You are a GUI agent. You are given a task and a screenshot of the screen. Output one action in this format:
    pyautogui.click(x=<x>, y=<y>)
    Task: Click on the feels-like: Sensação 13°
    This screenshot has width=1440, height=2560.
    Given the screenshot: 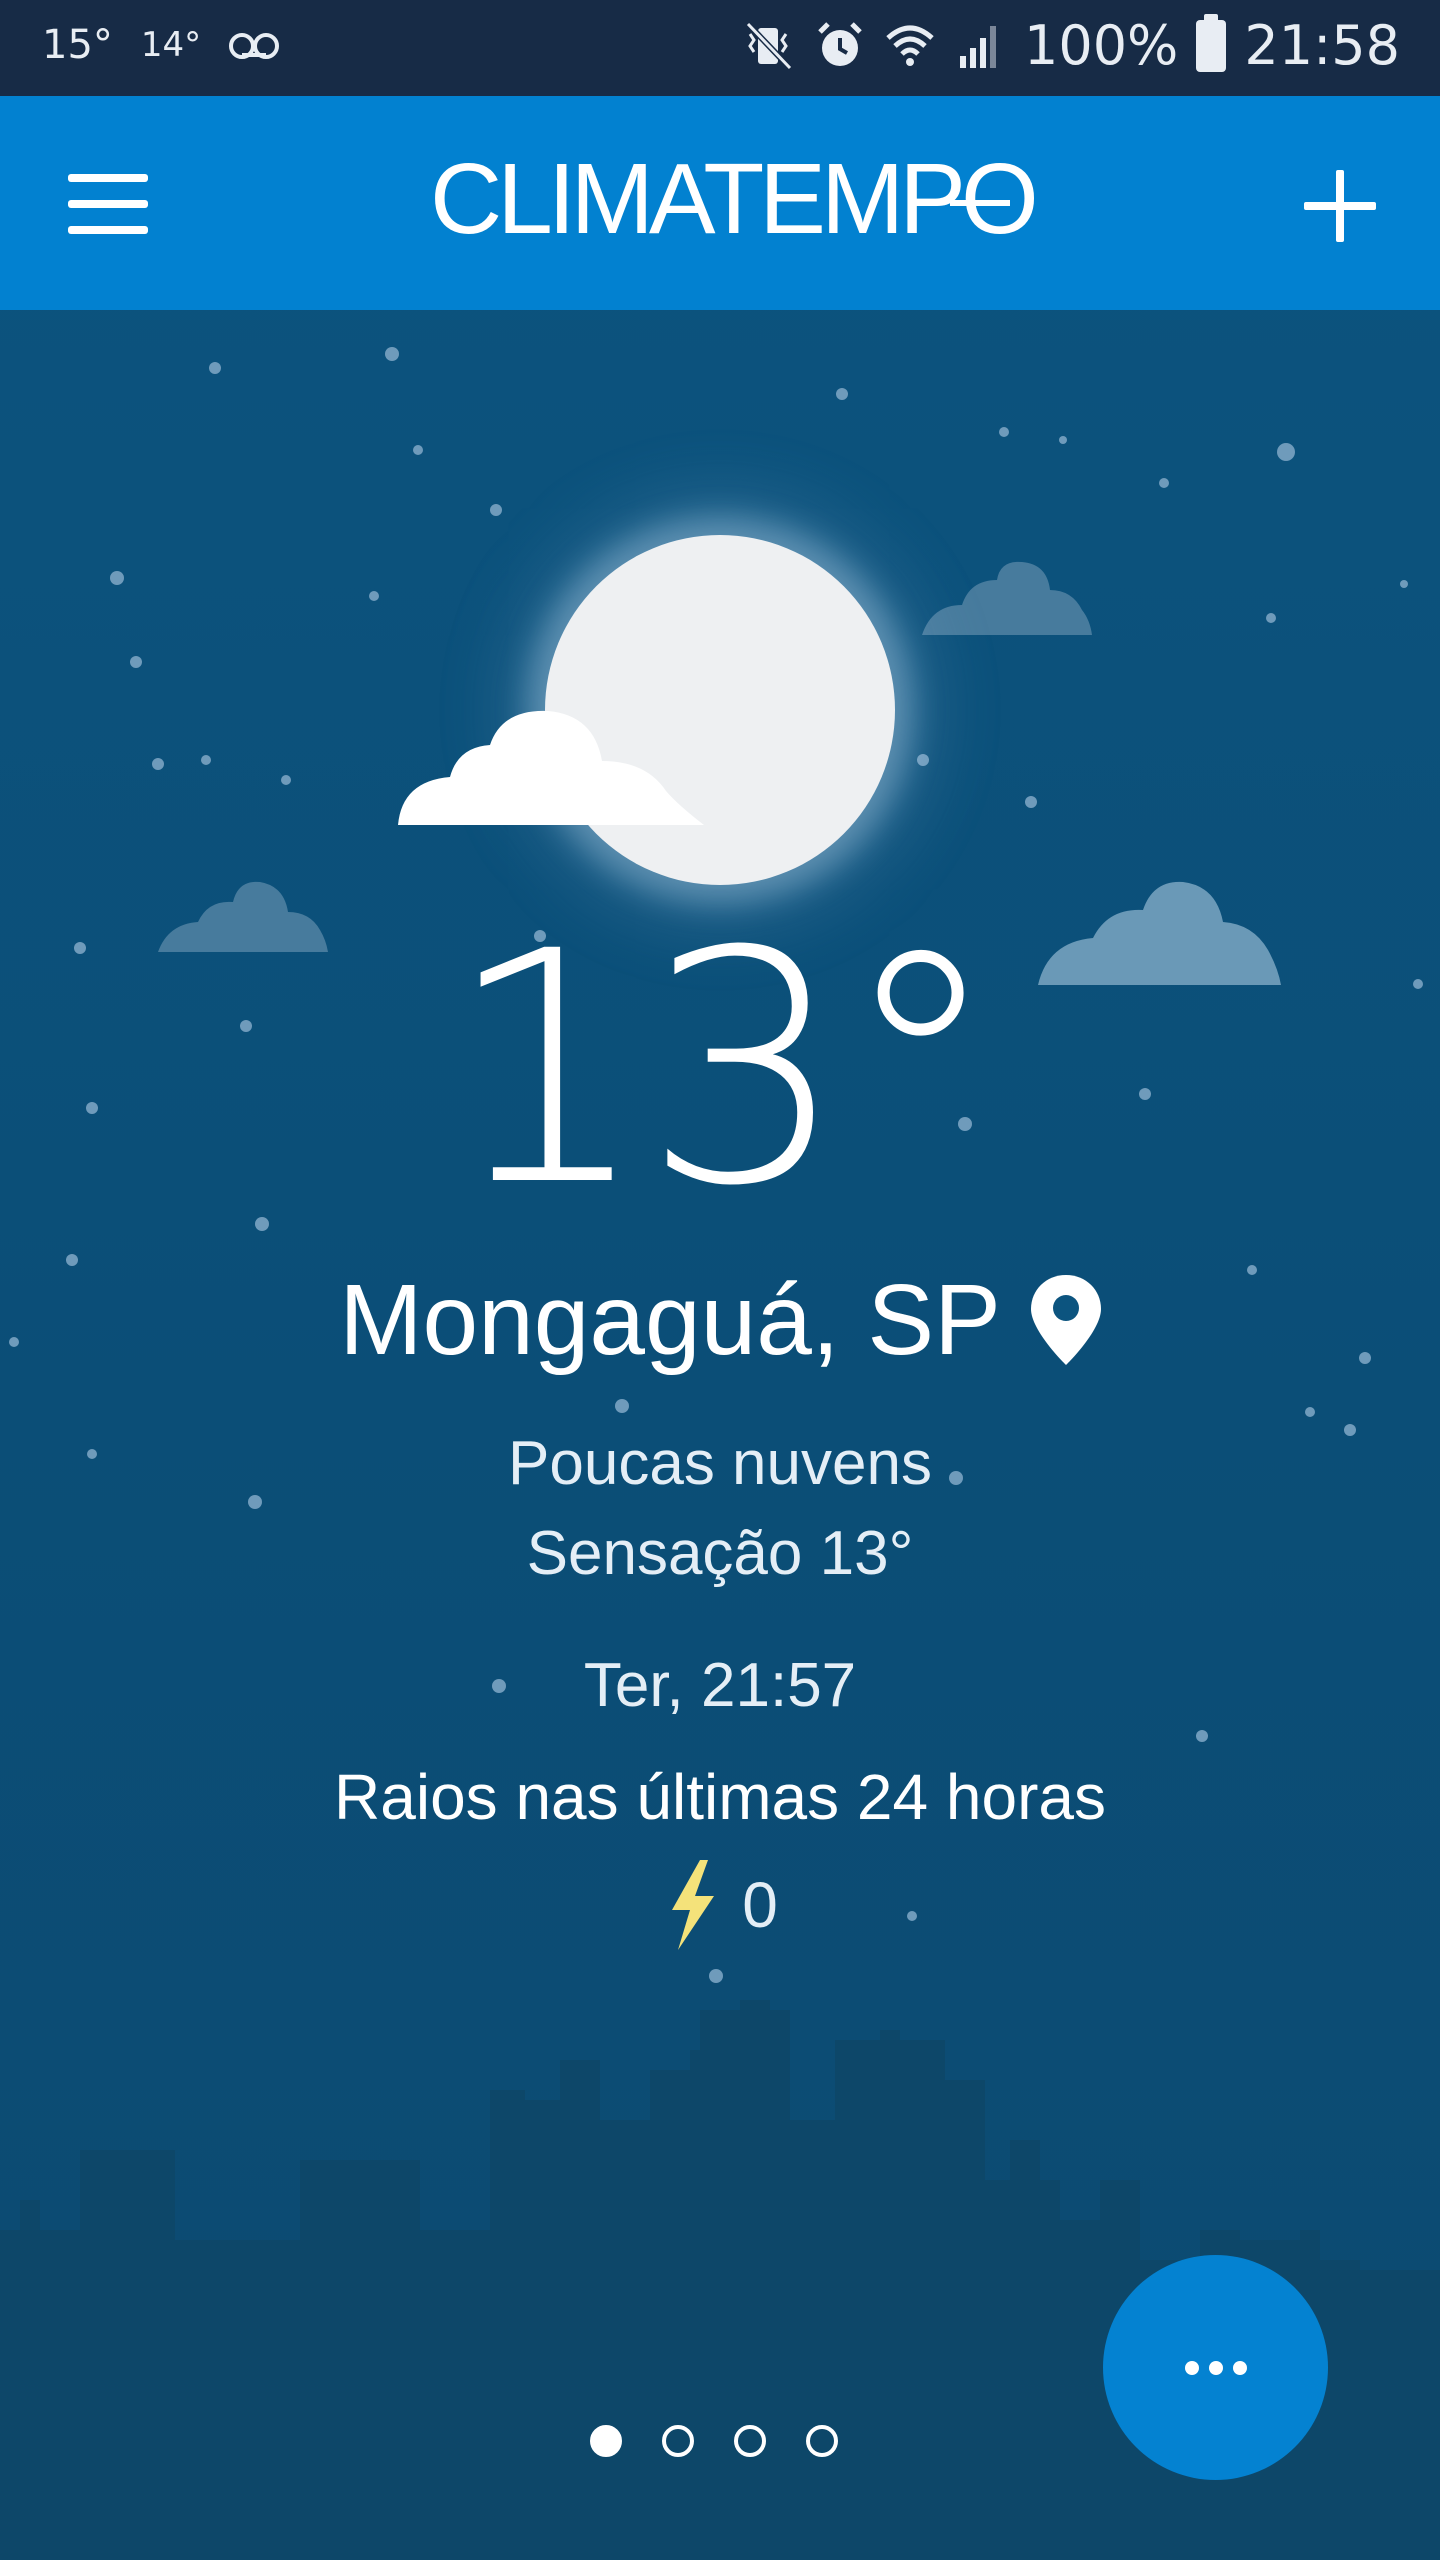 What is the action you would take?
    pyautogui.click(x=720, y=1553)
    